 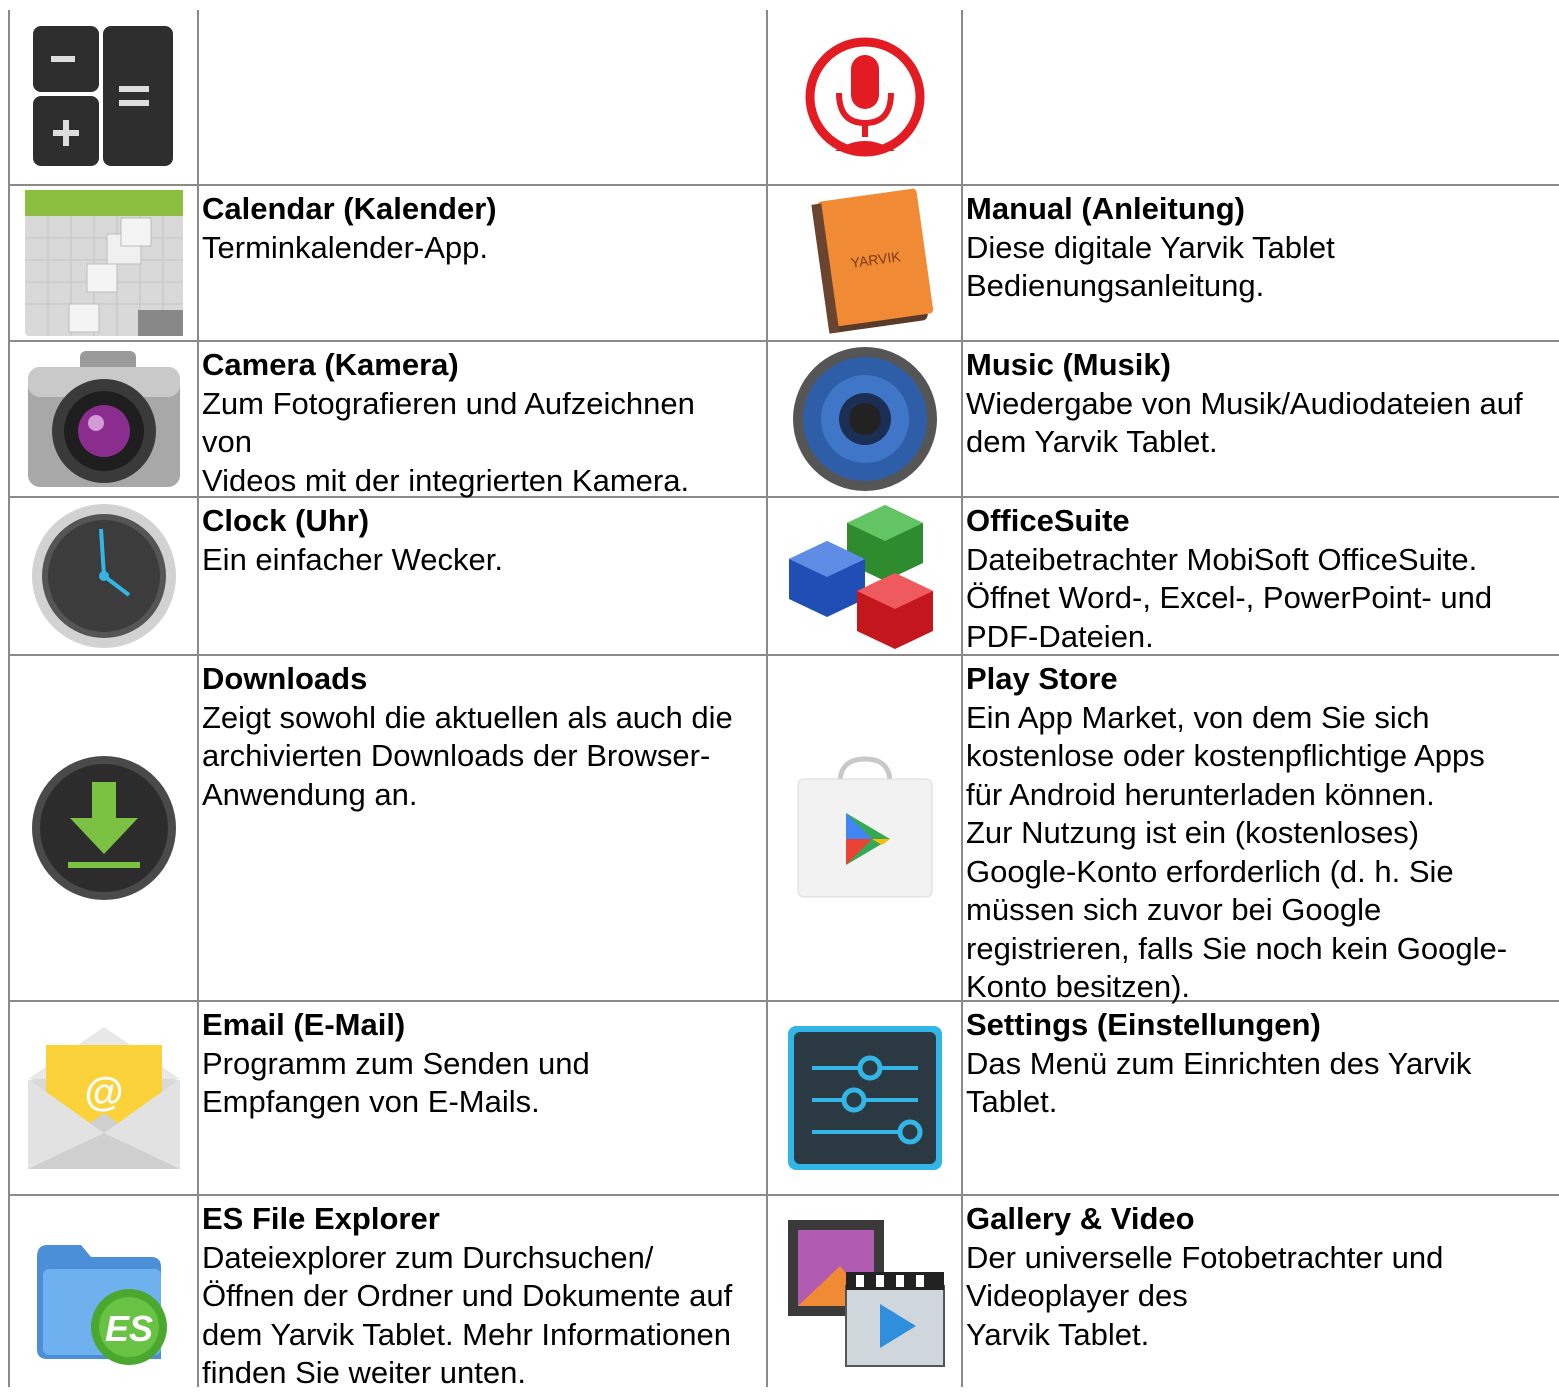 I want to click on description-line: Öffnen der Ordner und Dokumente auf, so click(x=467, y=1295).